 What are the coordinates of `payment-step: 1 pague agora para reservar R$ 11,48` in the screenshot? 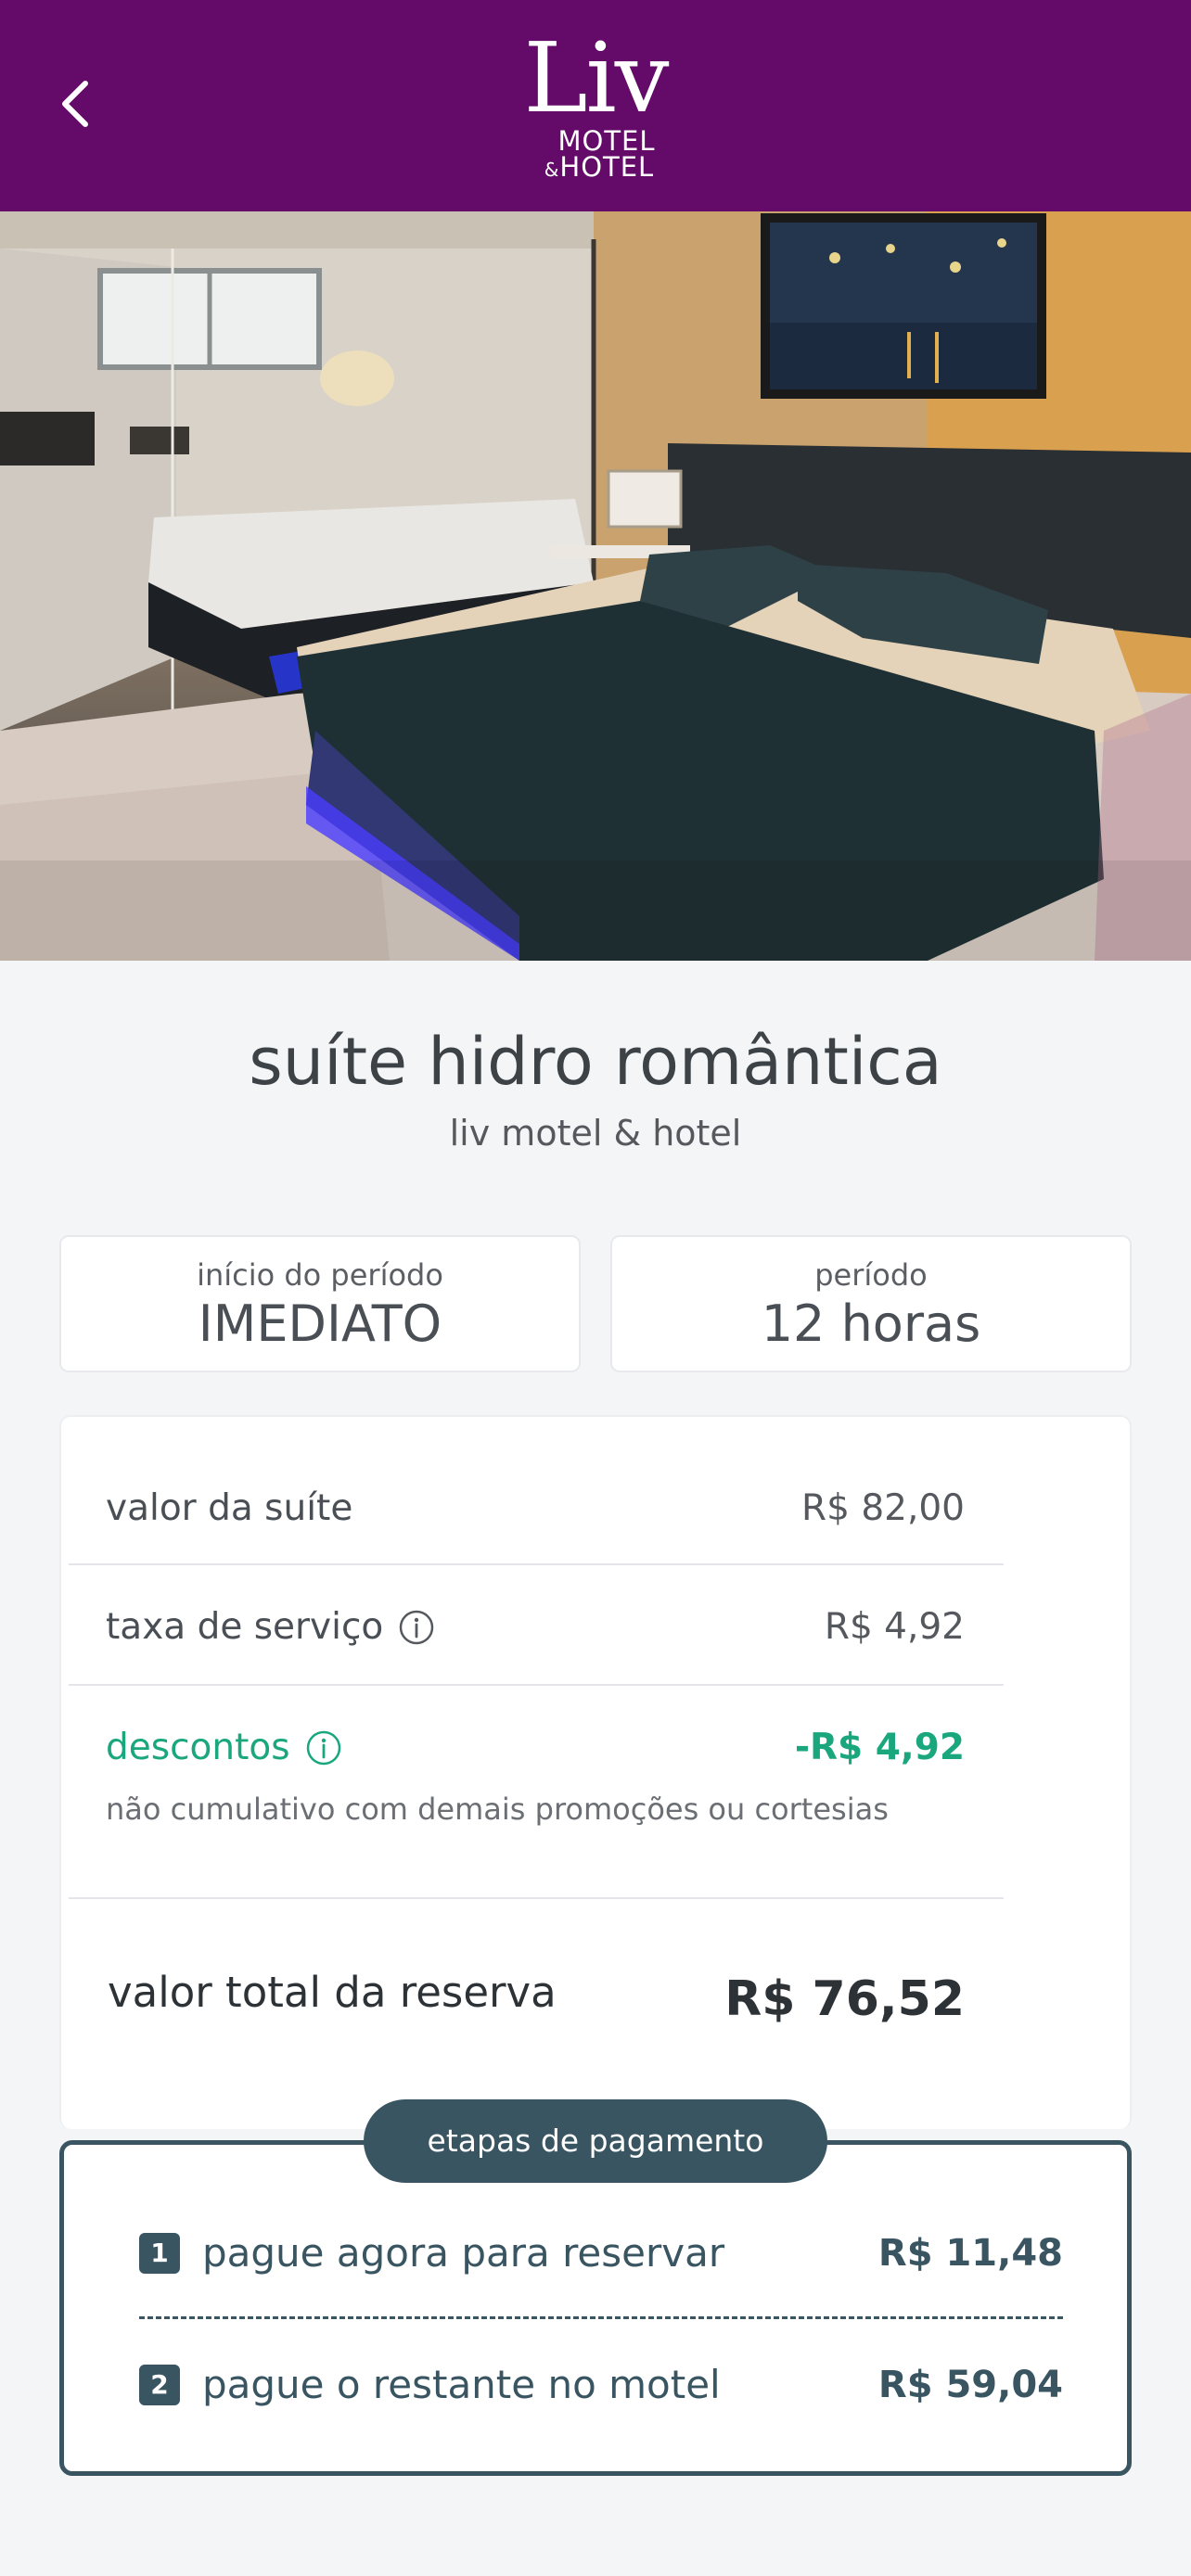 It's located at (601, 2253).